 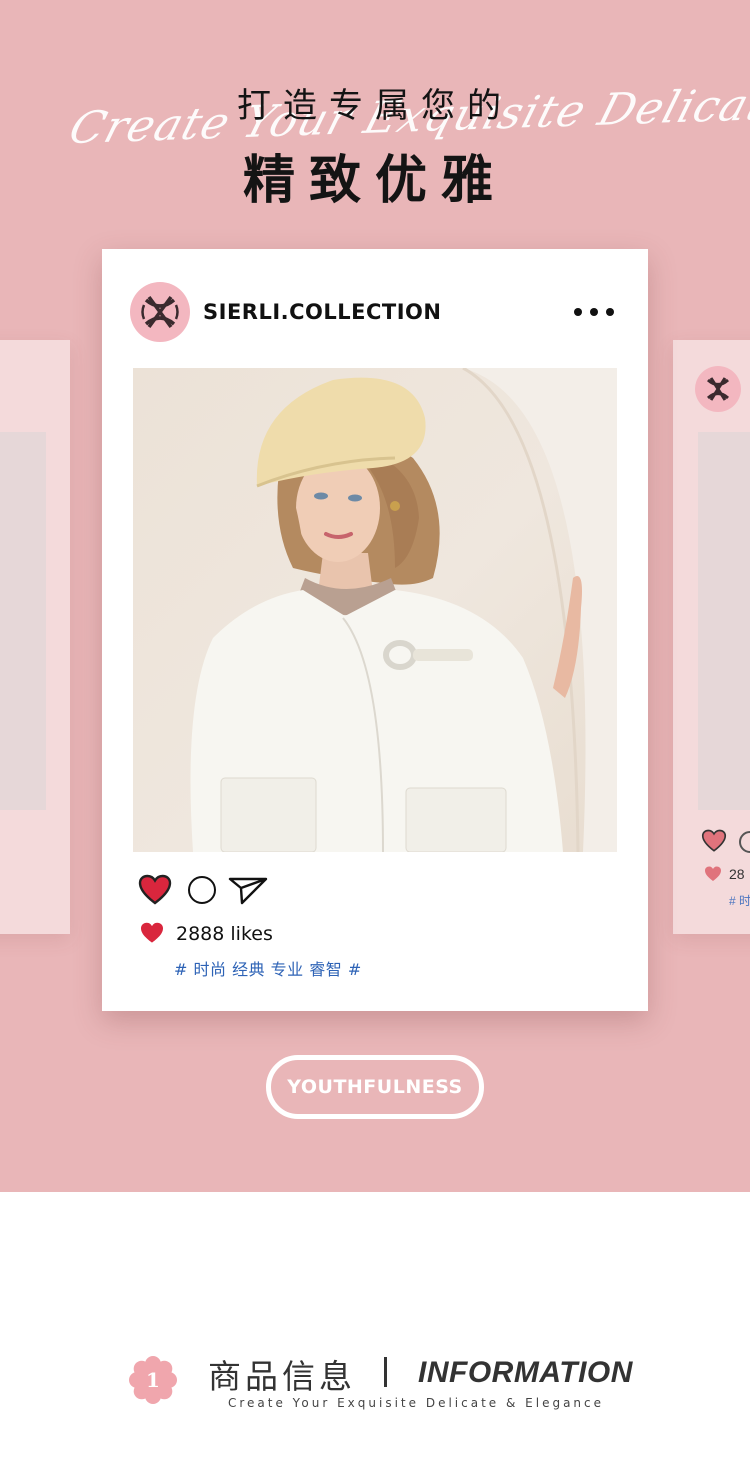 I want to click on post-actions, so click(x=208, y=892).